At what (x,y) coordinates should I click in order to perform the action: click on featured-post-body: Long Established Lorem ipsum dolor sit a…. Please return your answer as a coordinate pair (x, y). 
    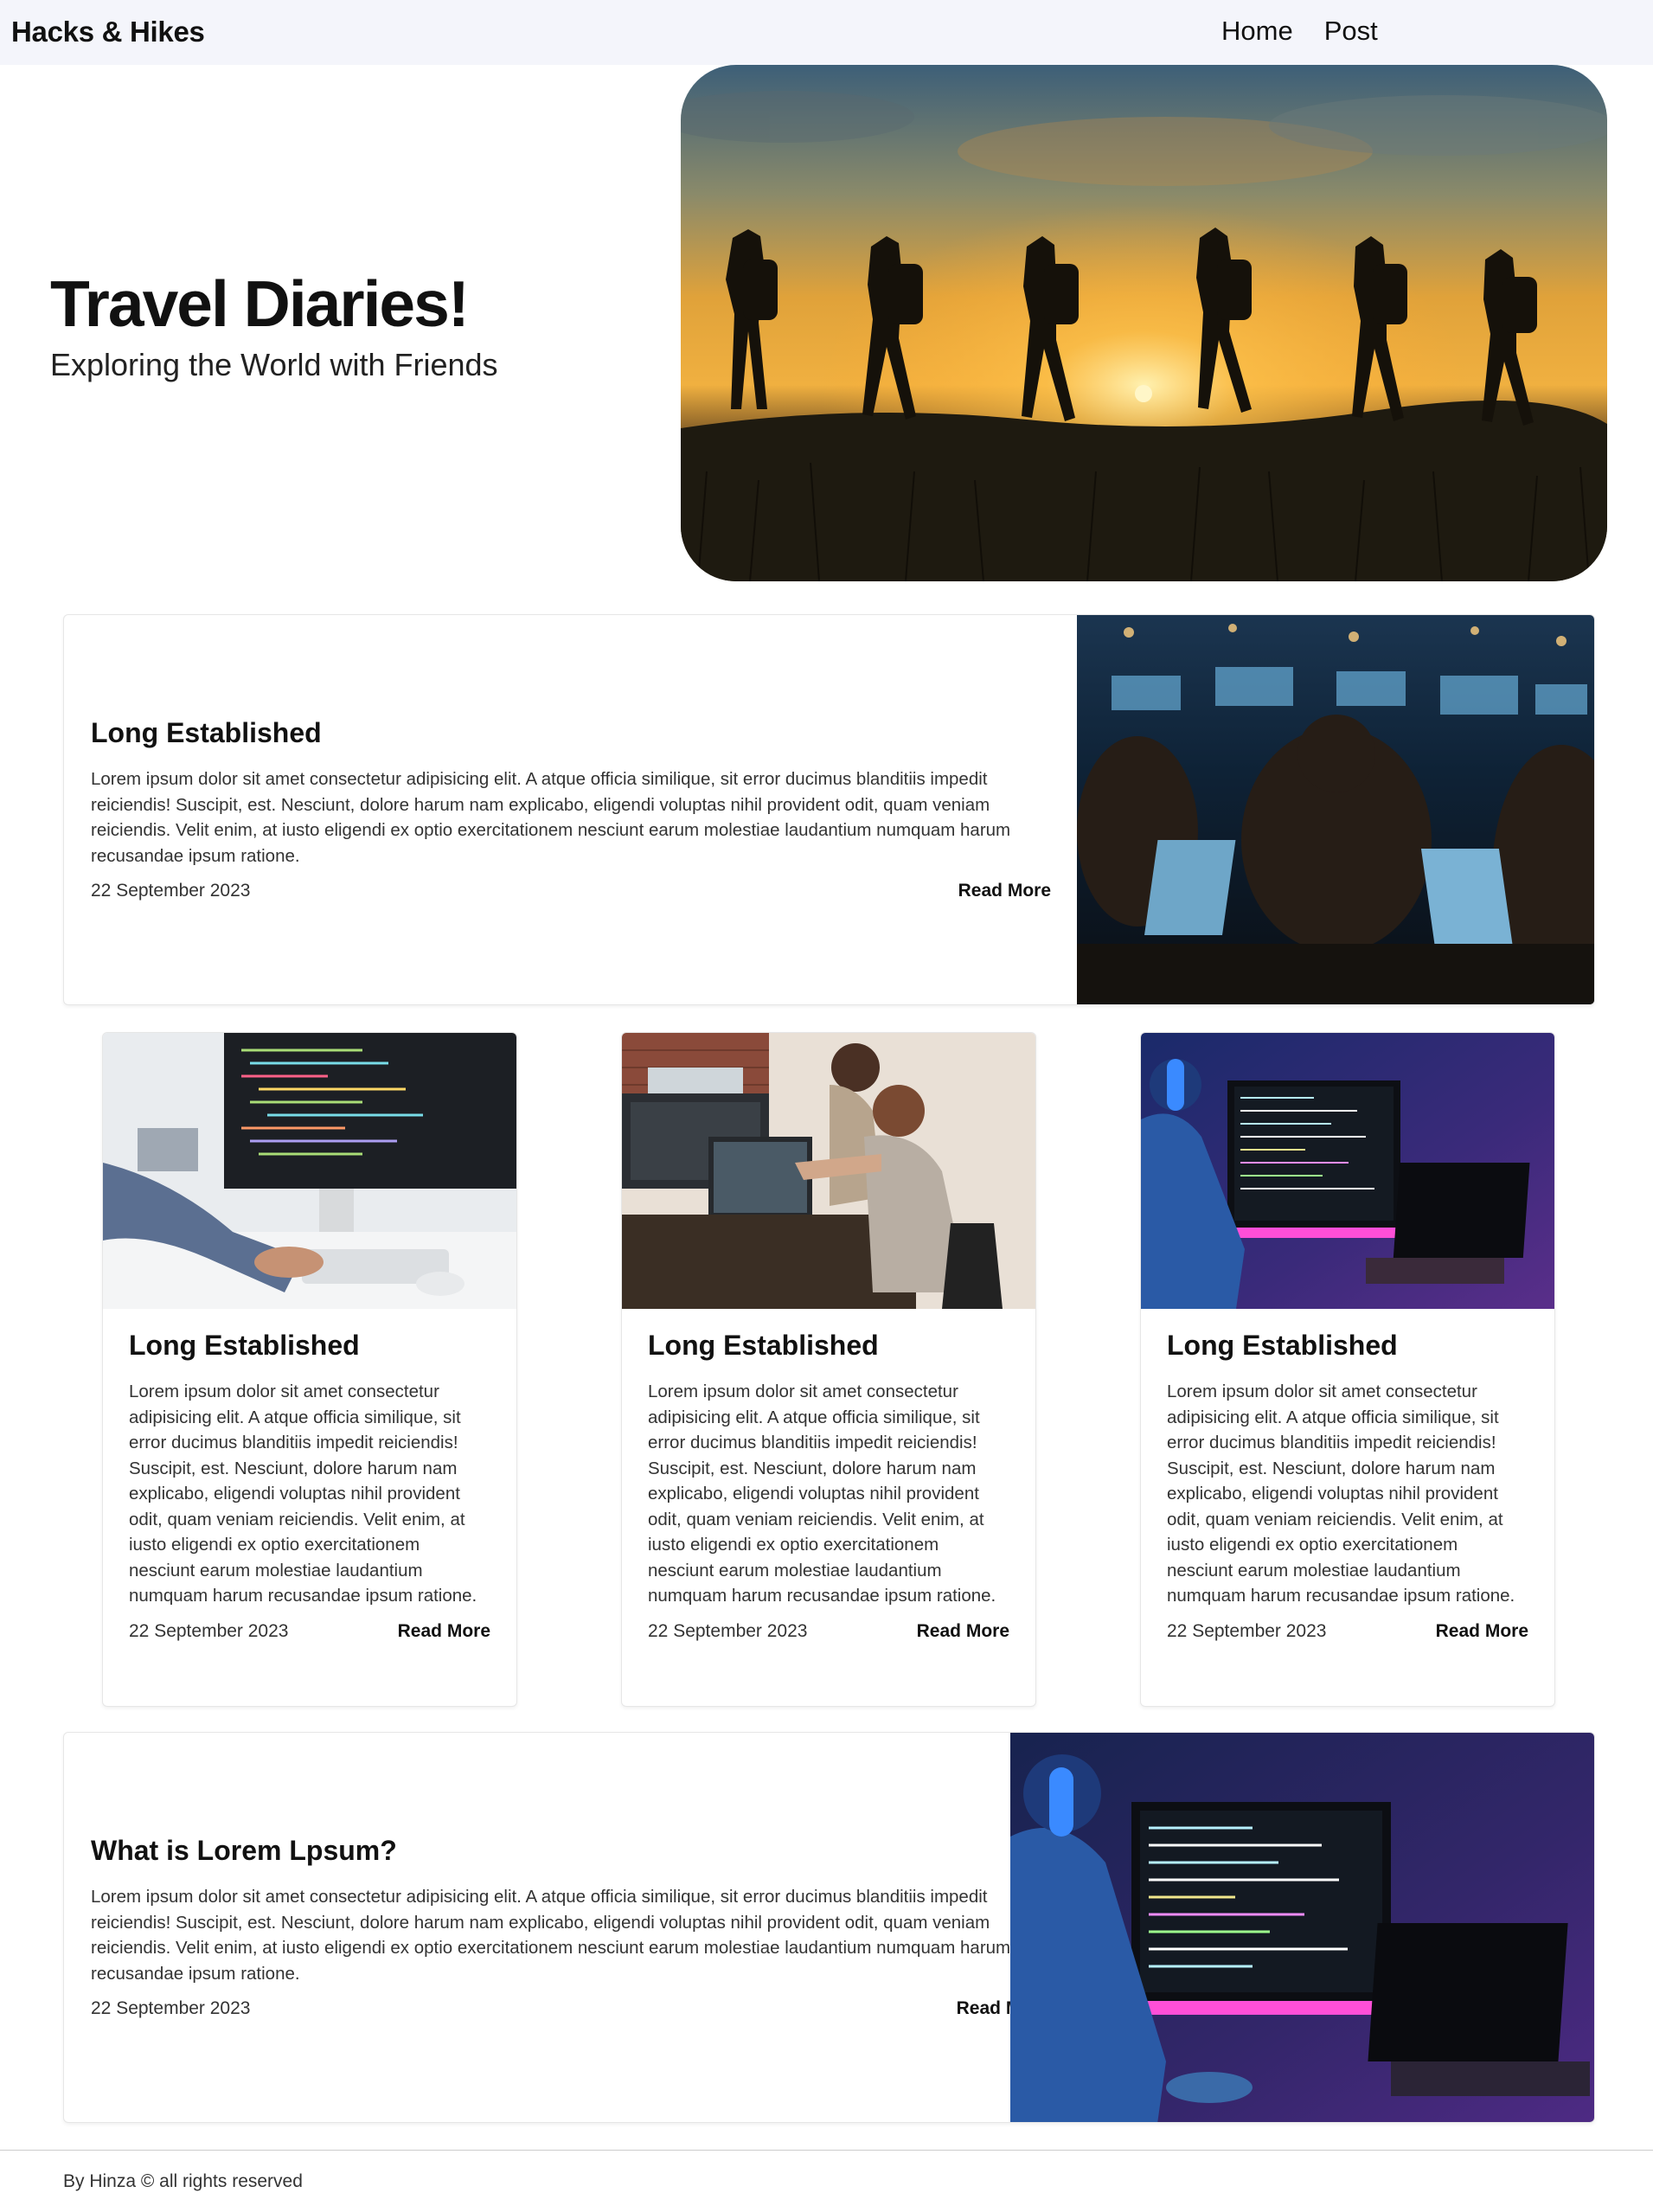
    Looking at the image, I should click on (571, 809).